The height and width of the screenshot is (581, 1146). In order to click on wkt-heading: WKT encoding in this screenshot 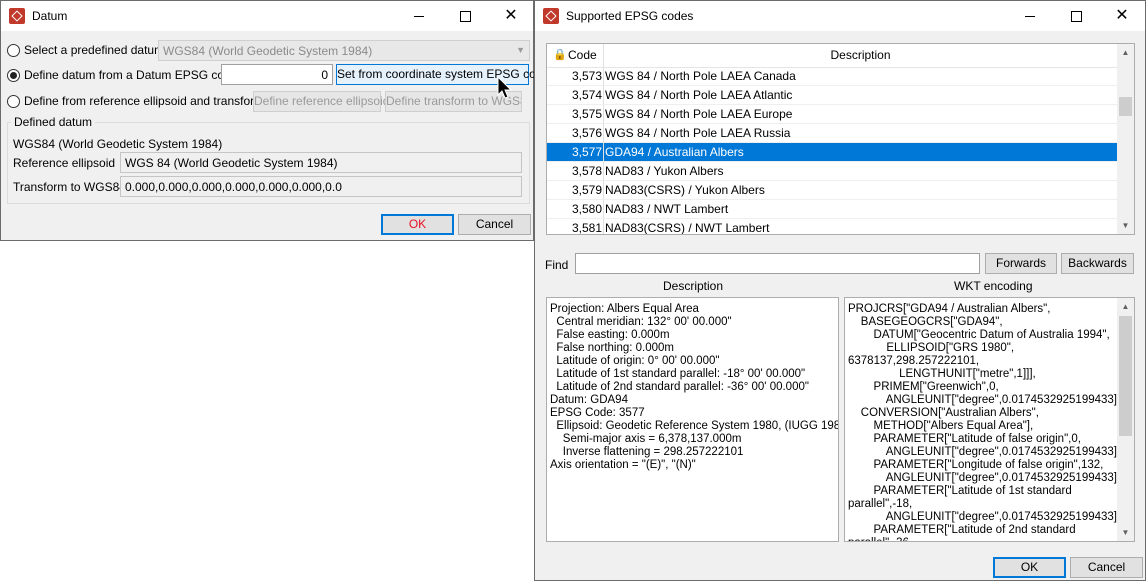, I will do `click(993, 286)`.